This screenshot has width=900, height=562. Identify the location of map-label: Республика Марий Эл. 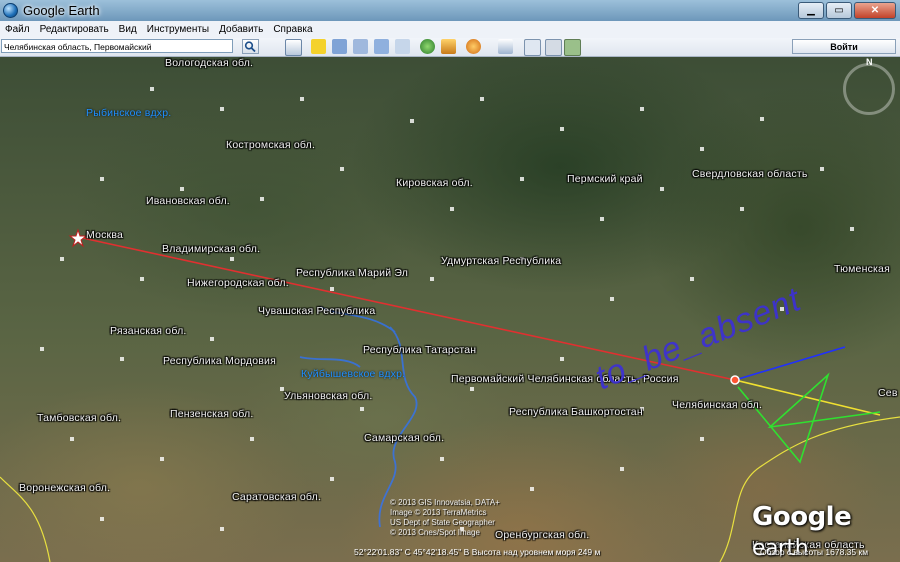
(352, 273).